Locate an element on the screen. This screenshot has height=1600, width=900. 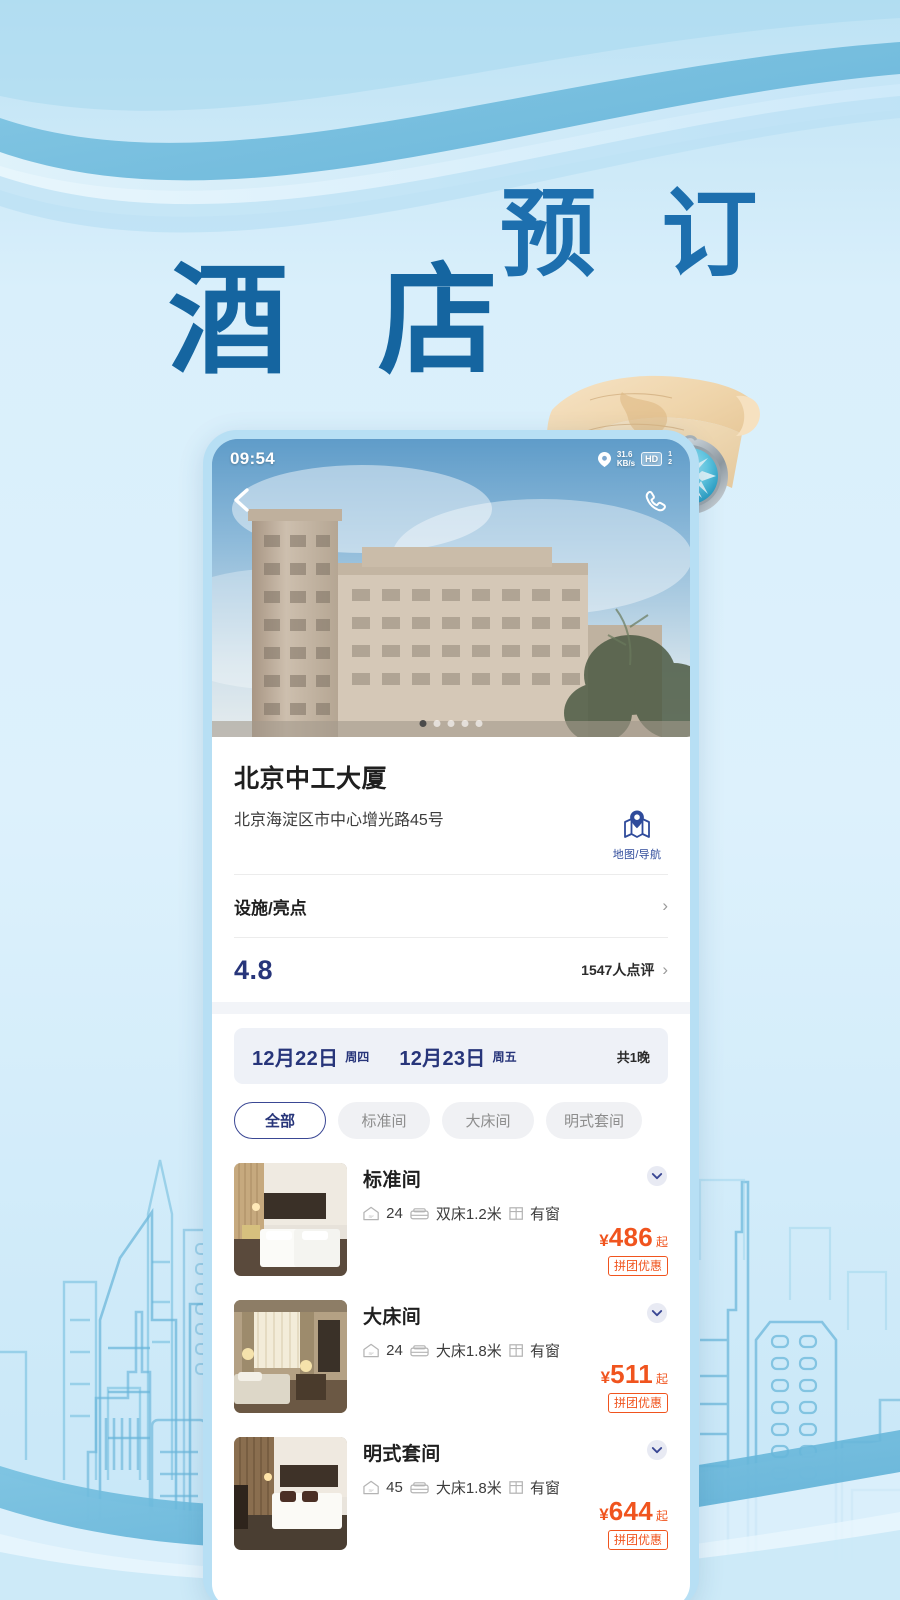
hotel-address-row: 北京海淀区市中心增光路45号 地图/导航 is located at coordinates (451, 834).